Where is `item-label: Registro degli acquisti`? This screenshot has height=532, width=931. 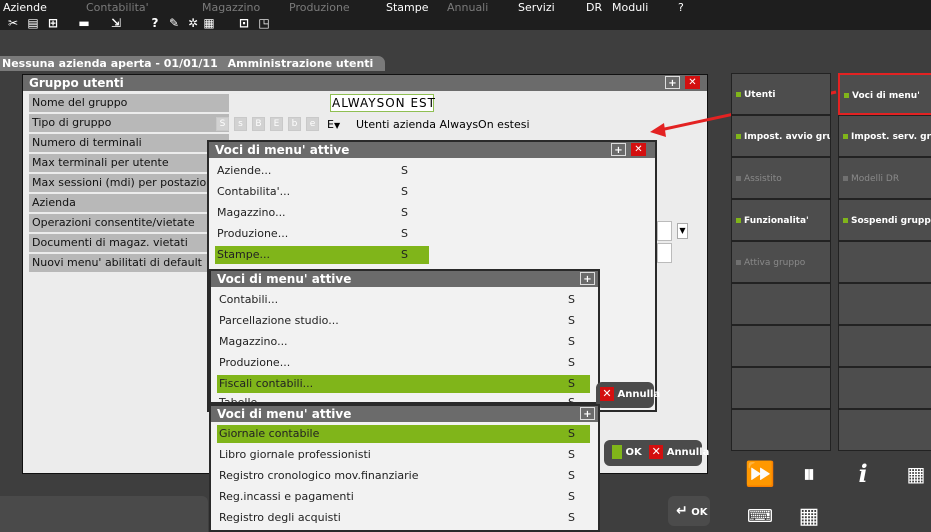
item-label: Registro degli acquisti is located at coordinates (280, 517).